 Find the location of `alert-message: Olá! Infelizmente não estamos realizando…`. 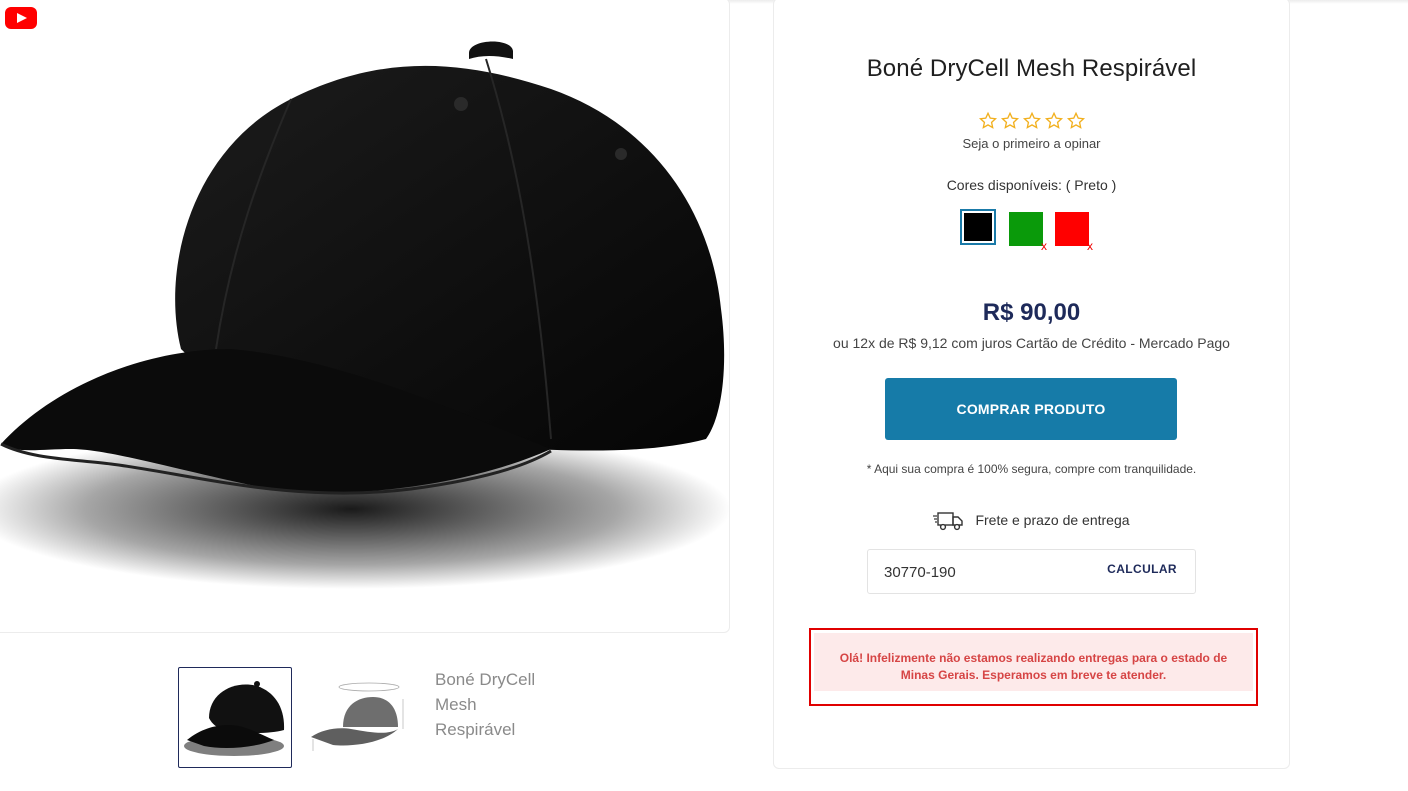

alert-message: Olá! Infelizmente não estamos realizando… is located at coordinates (1033, 666).